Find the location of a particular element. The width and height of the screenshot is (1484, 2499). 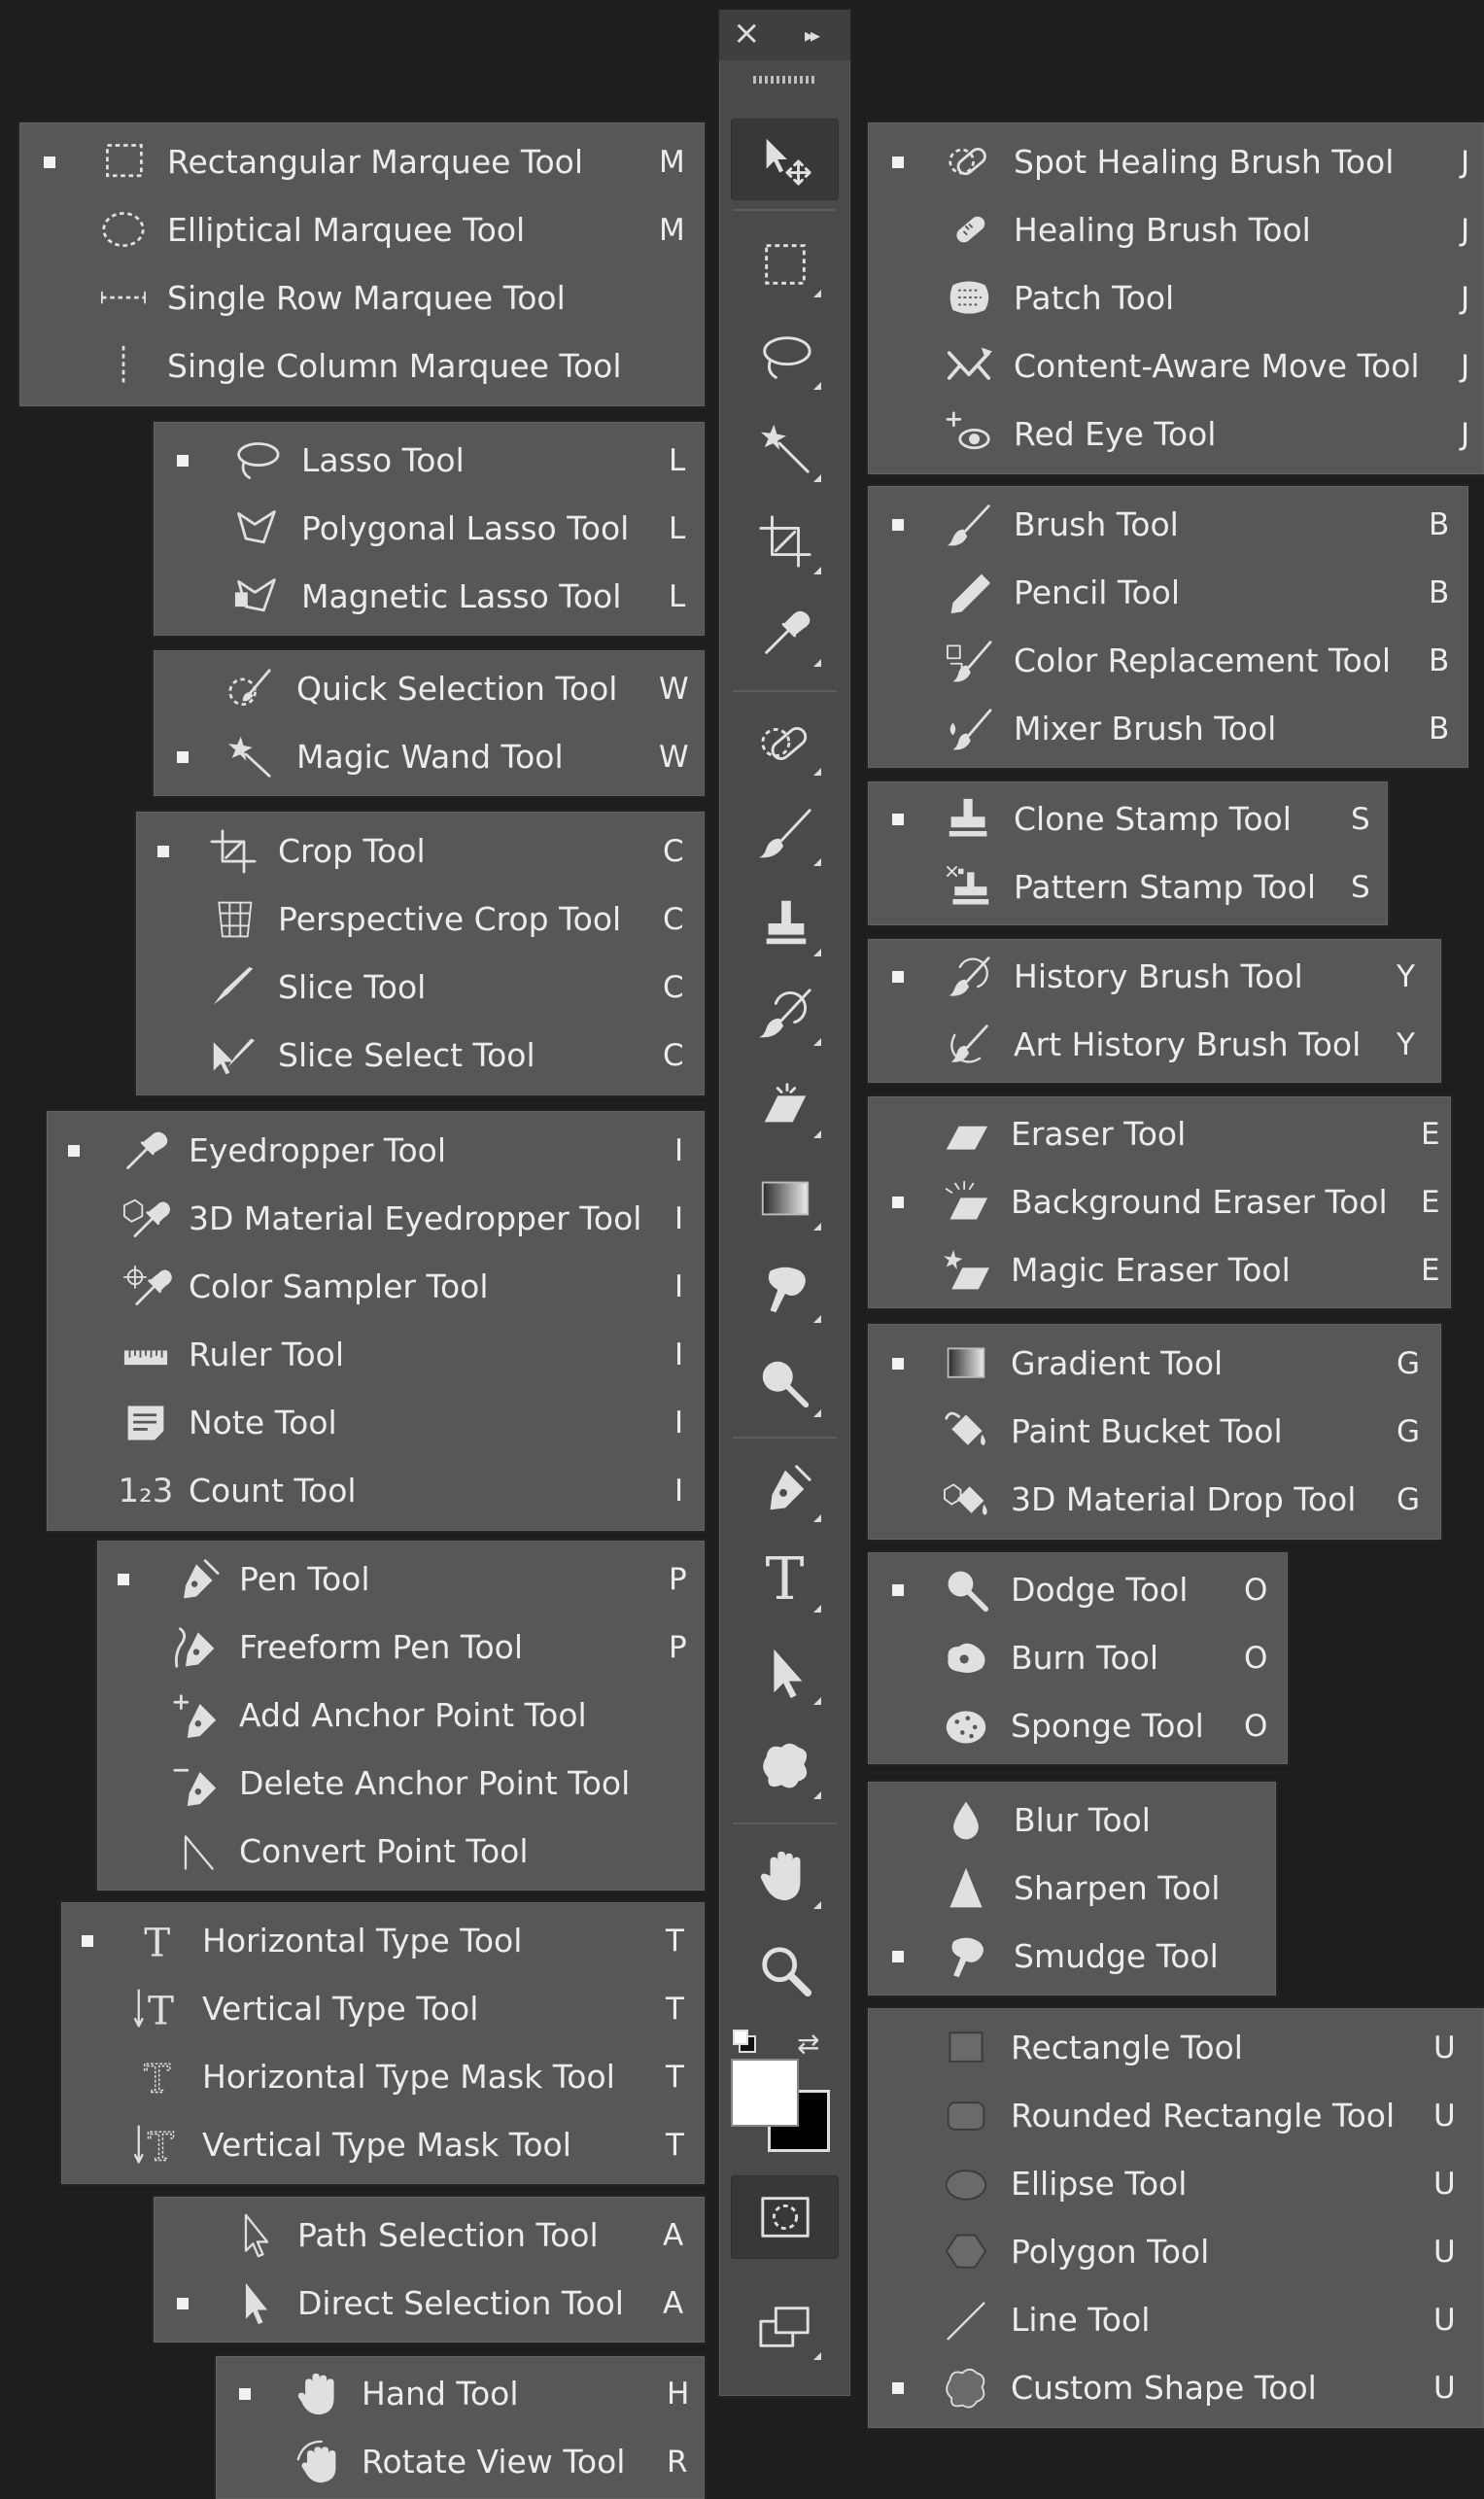

toolbar-custom-shape-tool is located at coordinates (785, 1766).